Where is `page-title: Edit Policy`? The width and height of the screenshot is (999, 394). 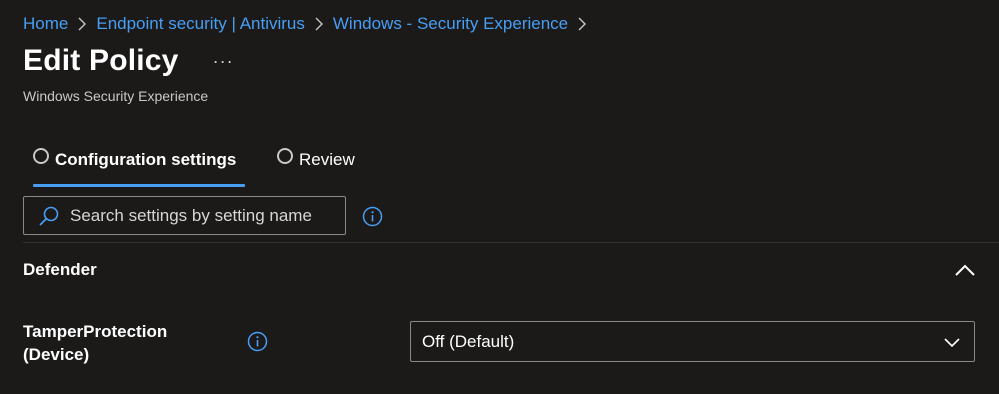
page-title: Edit Policy is located at coordinates (101, 60).